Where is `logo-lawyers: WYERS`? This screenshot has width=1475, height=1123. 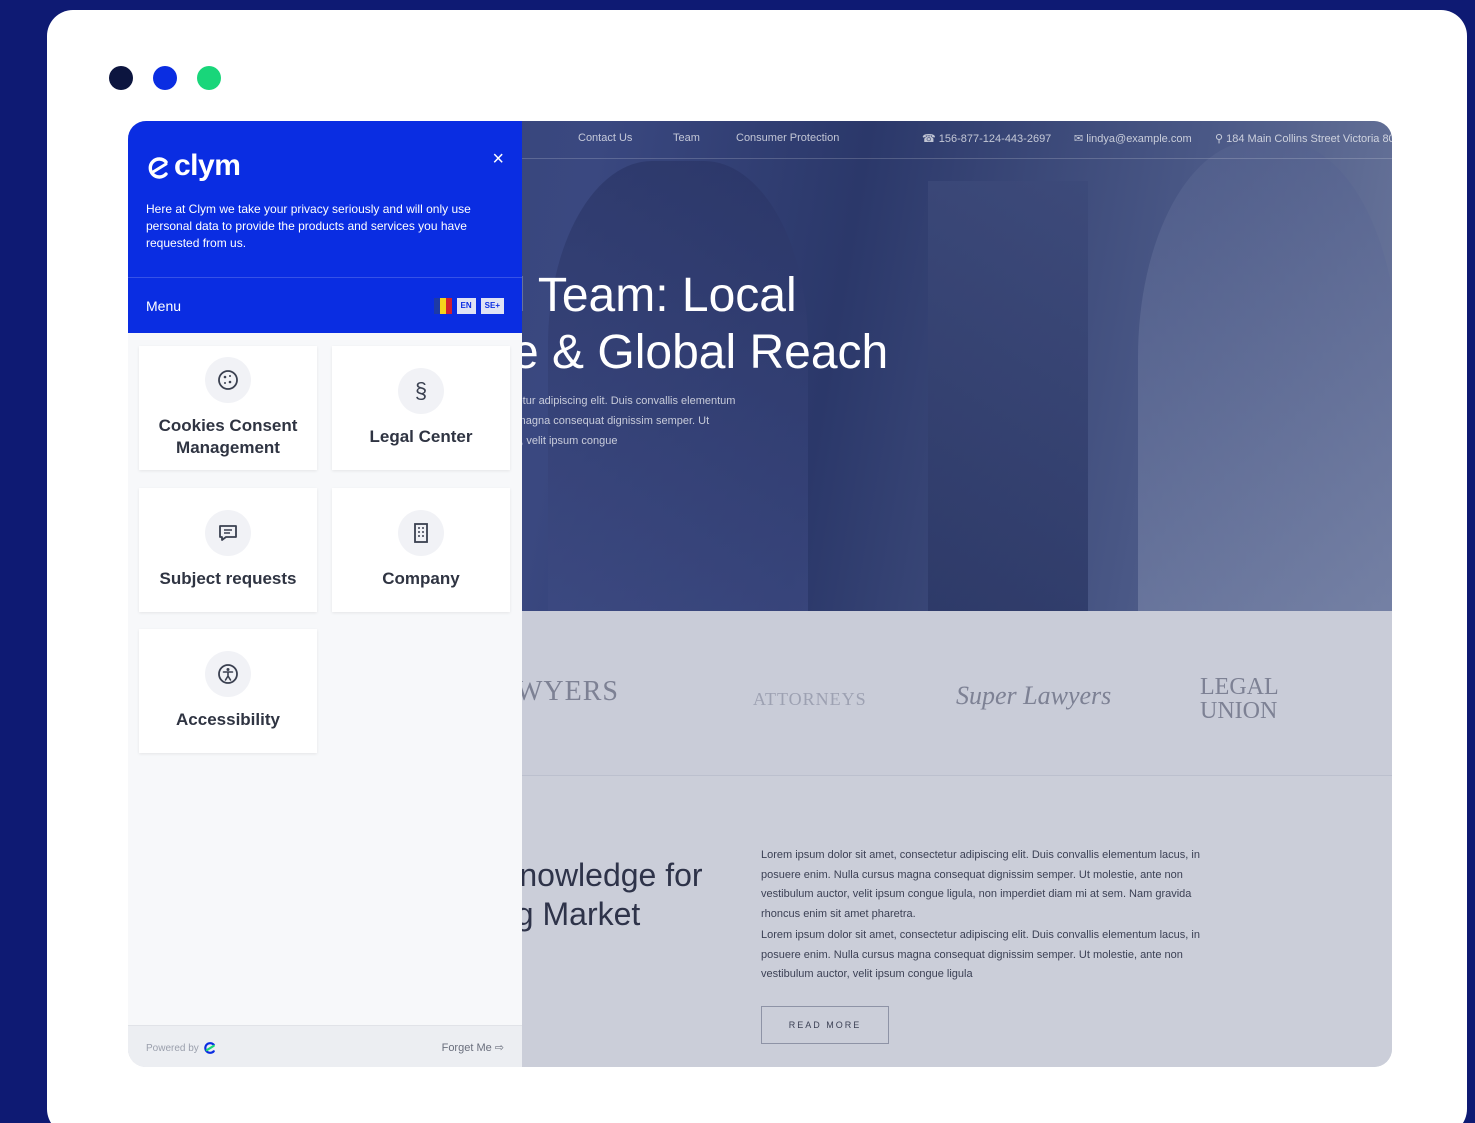
logo-lawyers: WYERS is located at coordinates (567, 691).